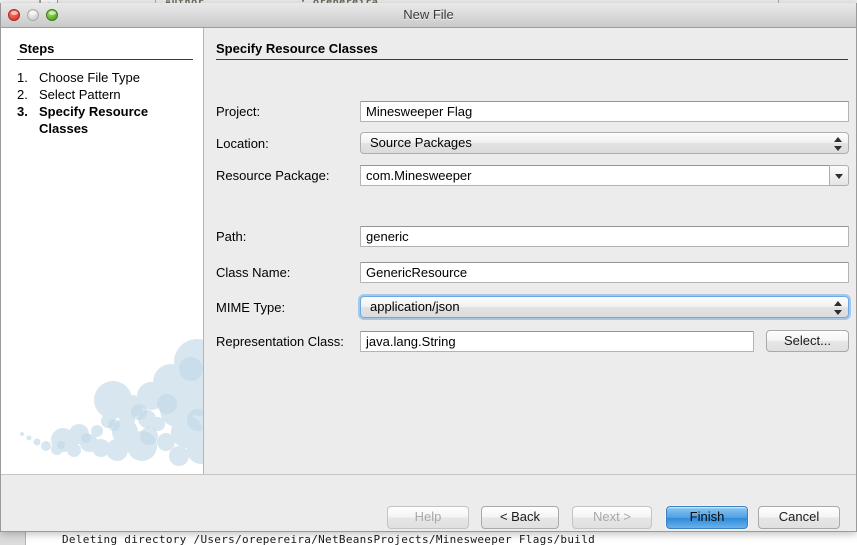 Image resolution: width=857 pixels, height=545 pixels. I want to click on finish-button: Finish, so click(707, 517).